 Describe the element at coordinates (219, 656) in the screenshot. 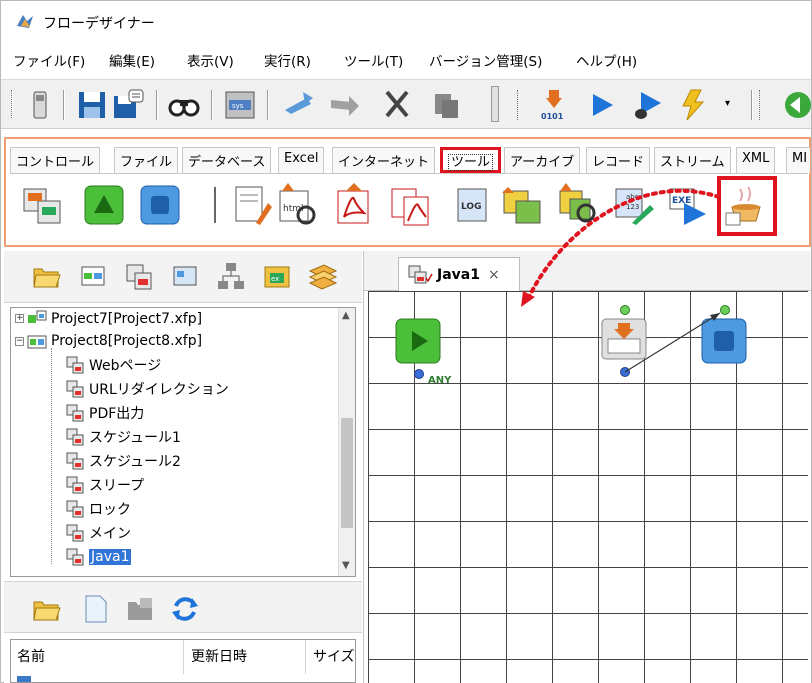

I see `column-modified: 更新日時` at that location.